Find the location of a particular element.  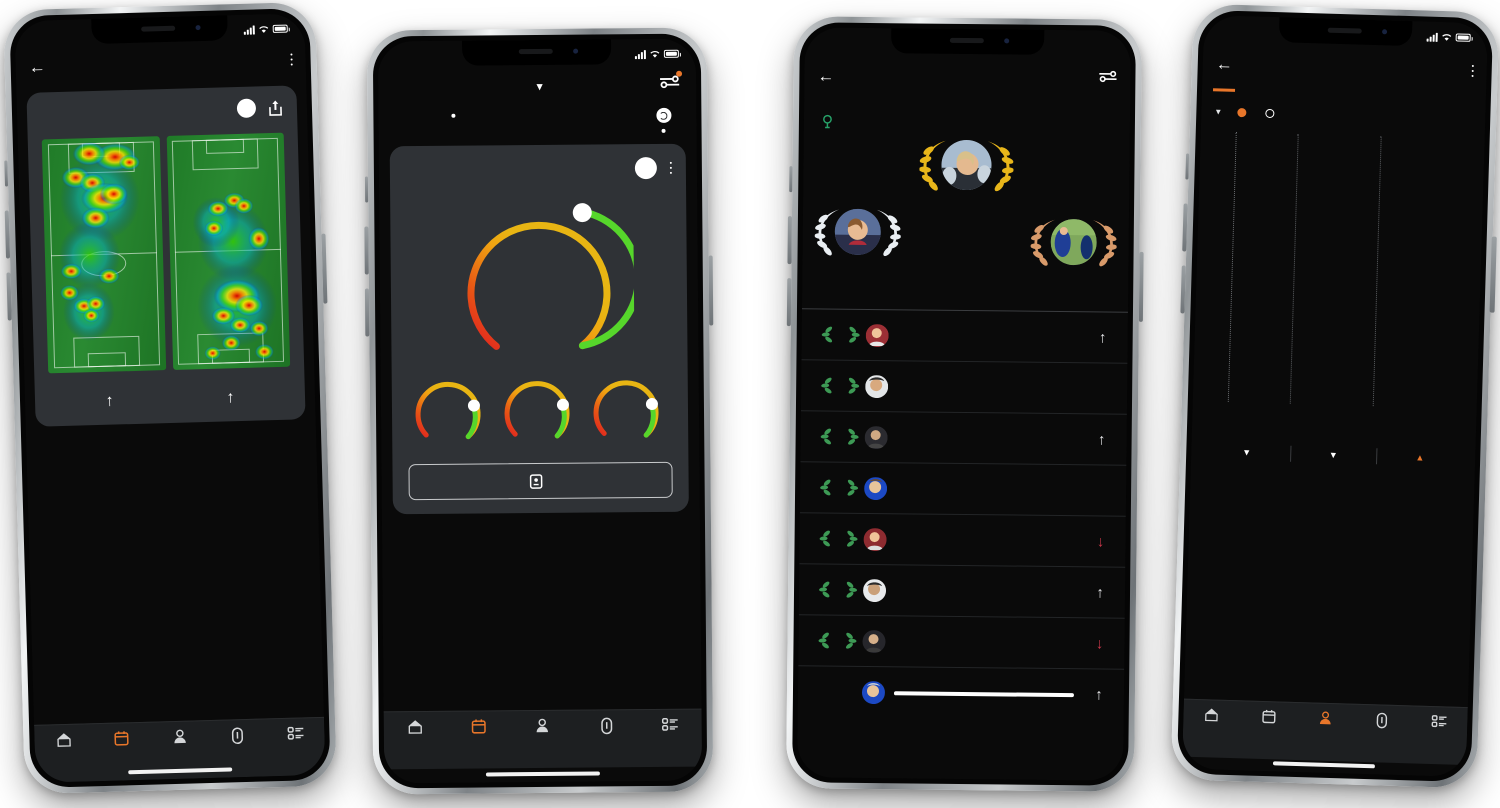

share-icon is located at coordinates (275, 107).